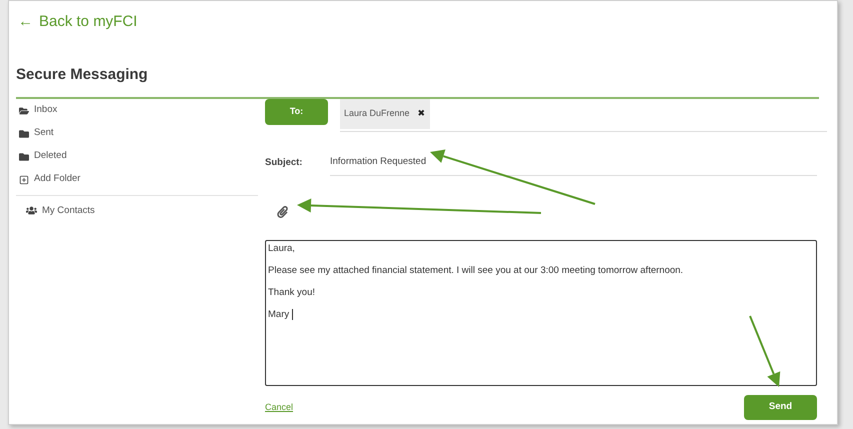 Image resolution: width=853 pixels, height=429 pixels. I want to click on contacts-item: My Contacts, so click(60, 211).